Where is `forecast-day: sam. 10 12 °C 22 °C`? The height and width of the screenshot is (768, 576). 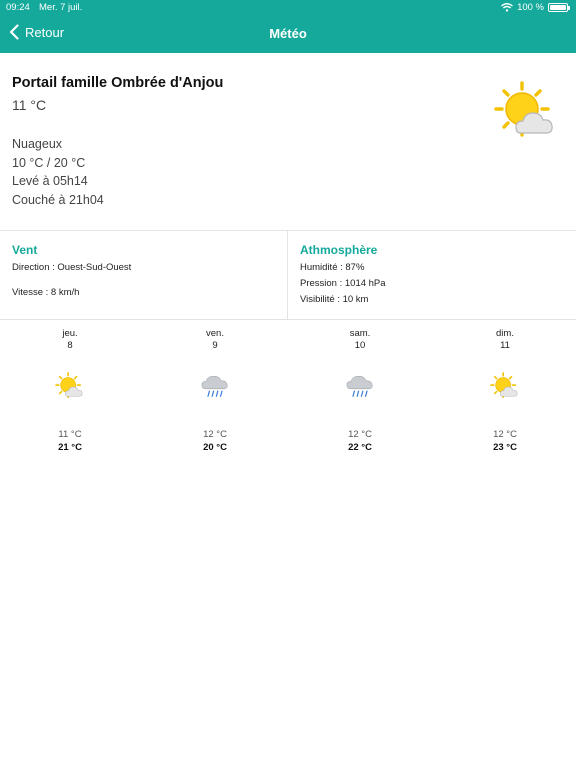
forecast-day: sam. 10 12 °C 22 °C is located at coordinates (360, 390).